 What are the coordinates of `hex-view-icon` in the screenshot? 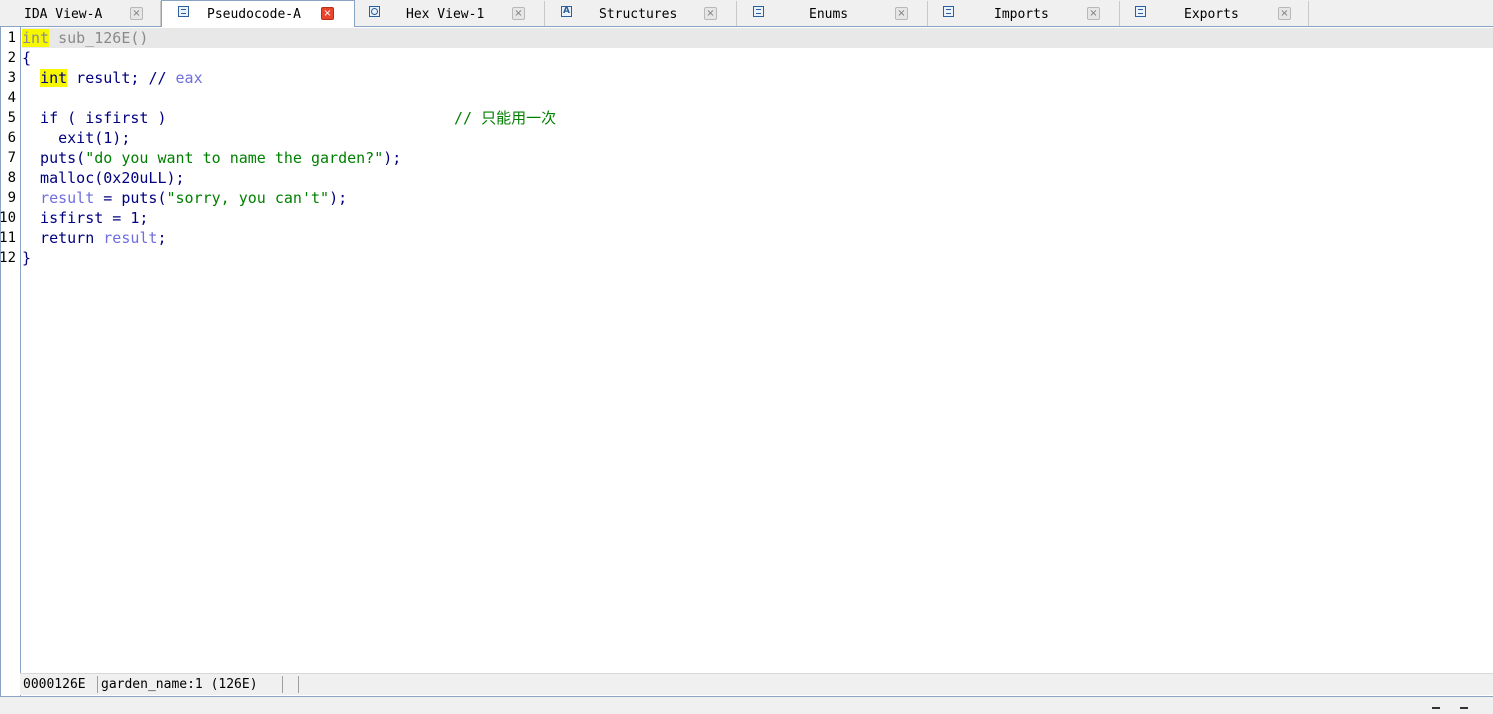 It's located at (374, 11).